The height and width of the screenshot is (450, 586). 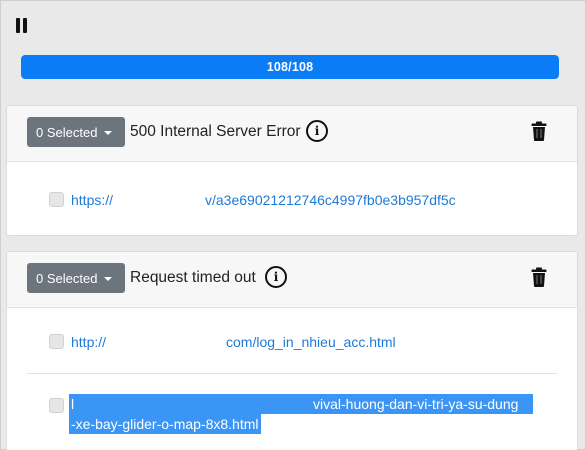 What do you see at coordinates (22, 26) in the screenshot?
I see `pause-icon` at bounding box center [22, 26].